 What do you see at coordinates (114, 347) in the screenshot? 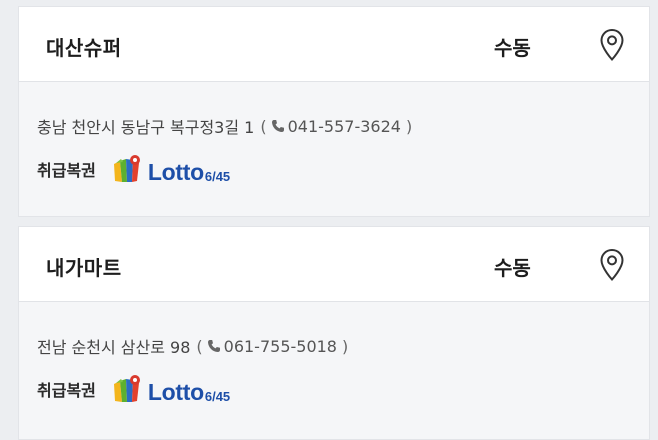
I see `store-address: 전남 순천시 삼산로 98` at bounding box center [114, 347].